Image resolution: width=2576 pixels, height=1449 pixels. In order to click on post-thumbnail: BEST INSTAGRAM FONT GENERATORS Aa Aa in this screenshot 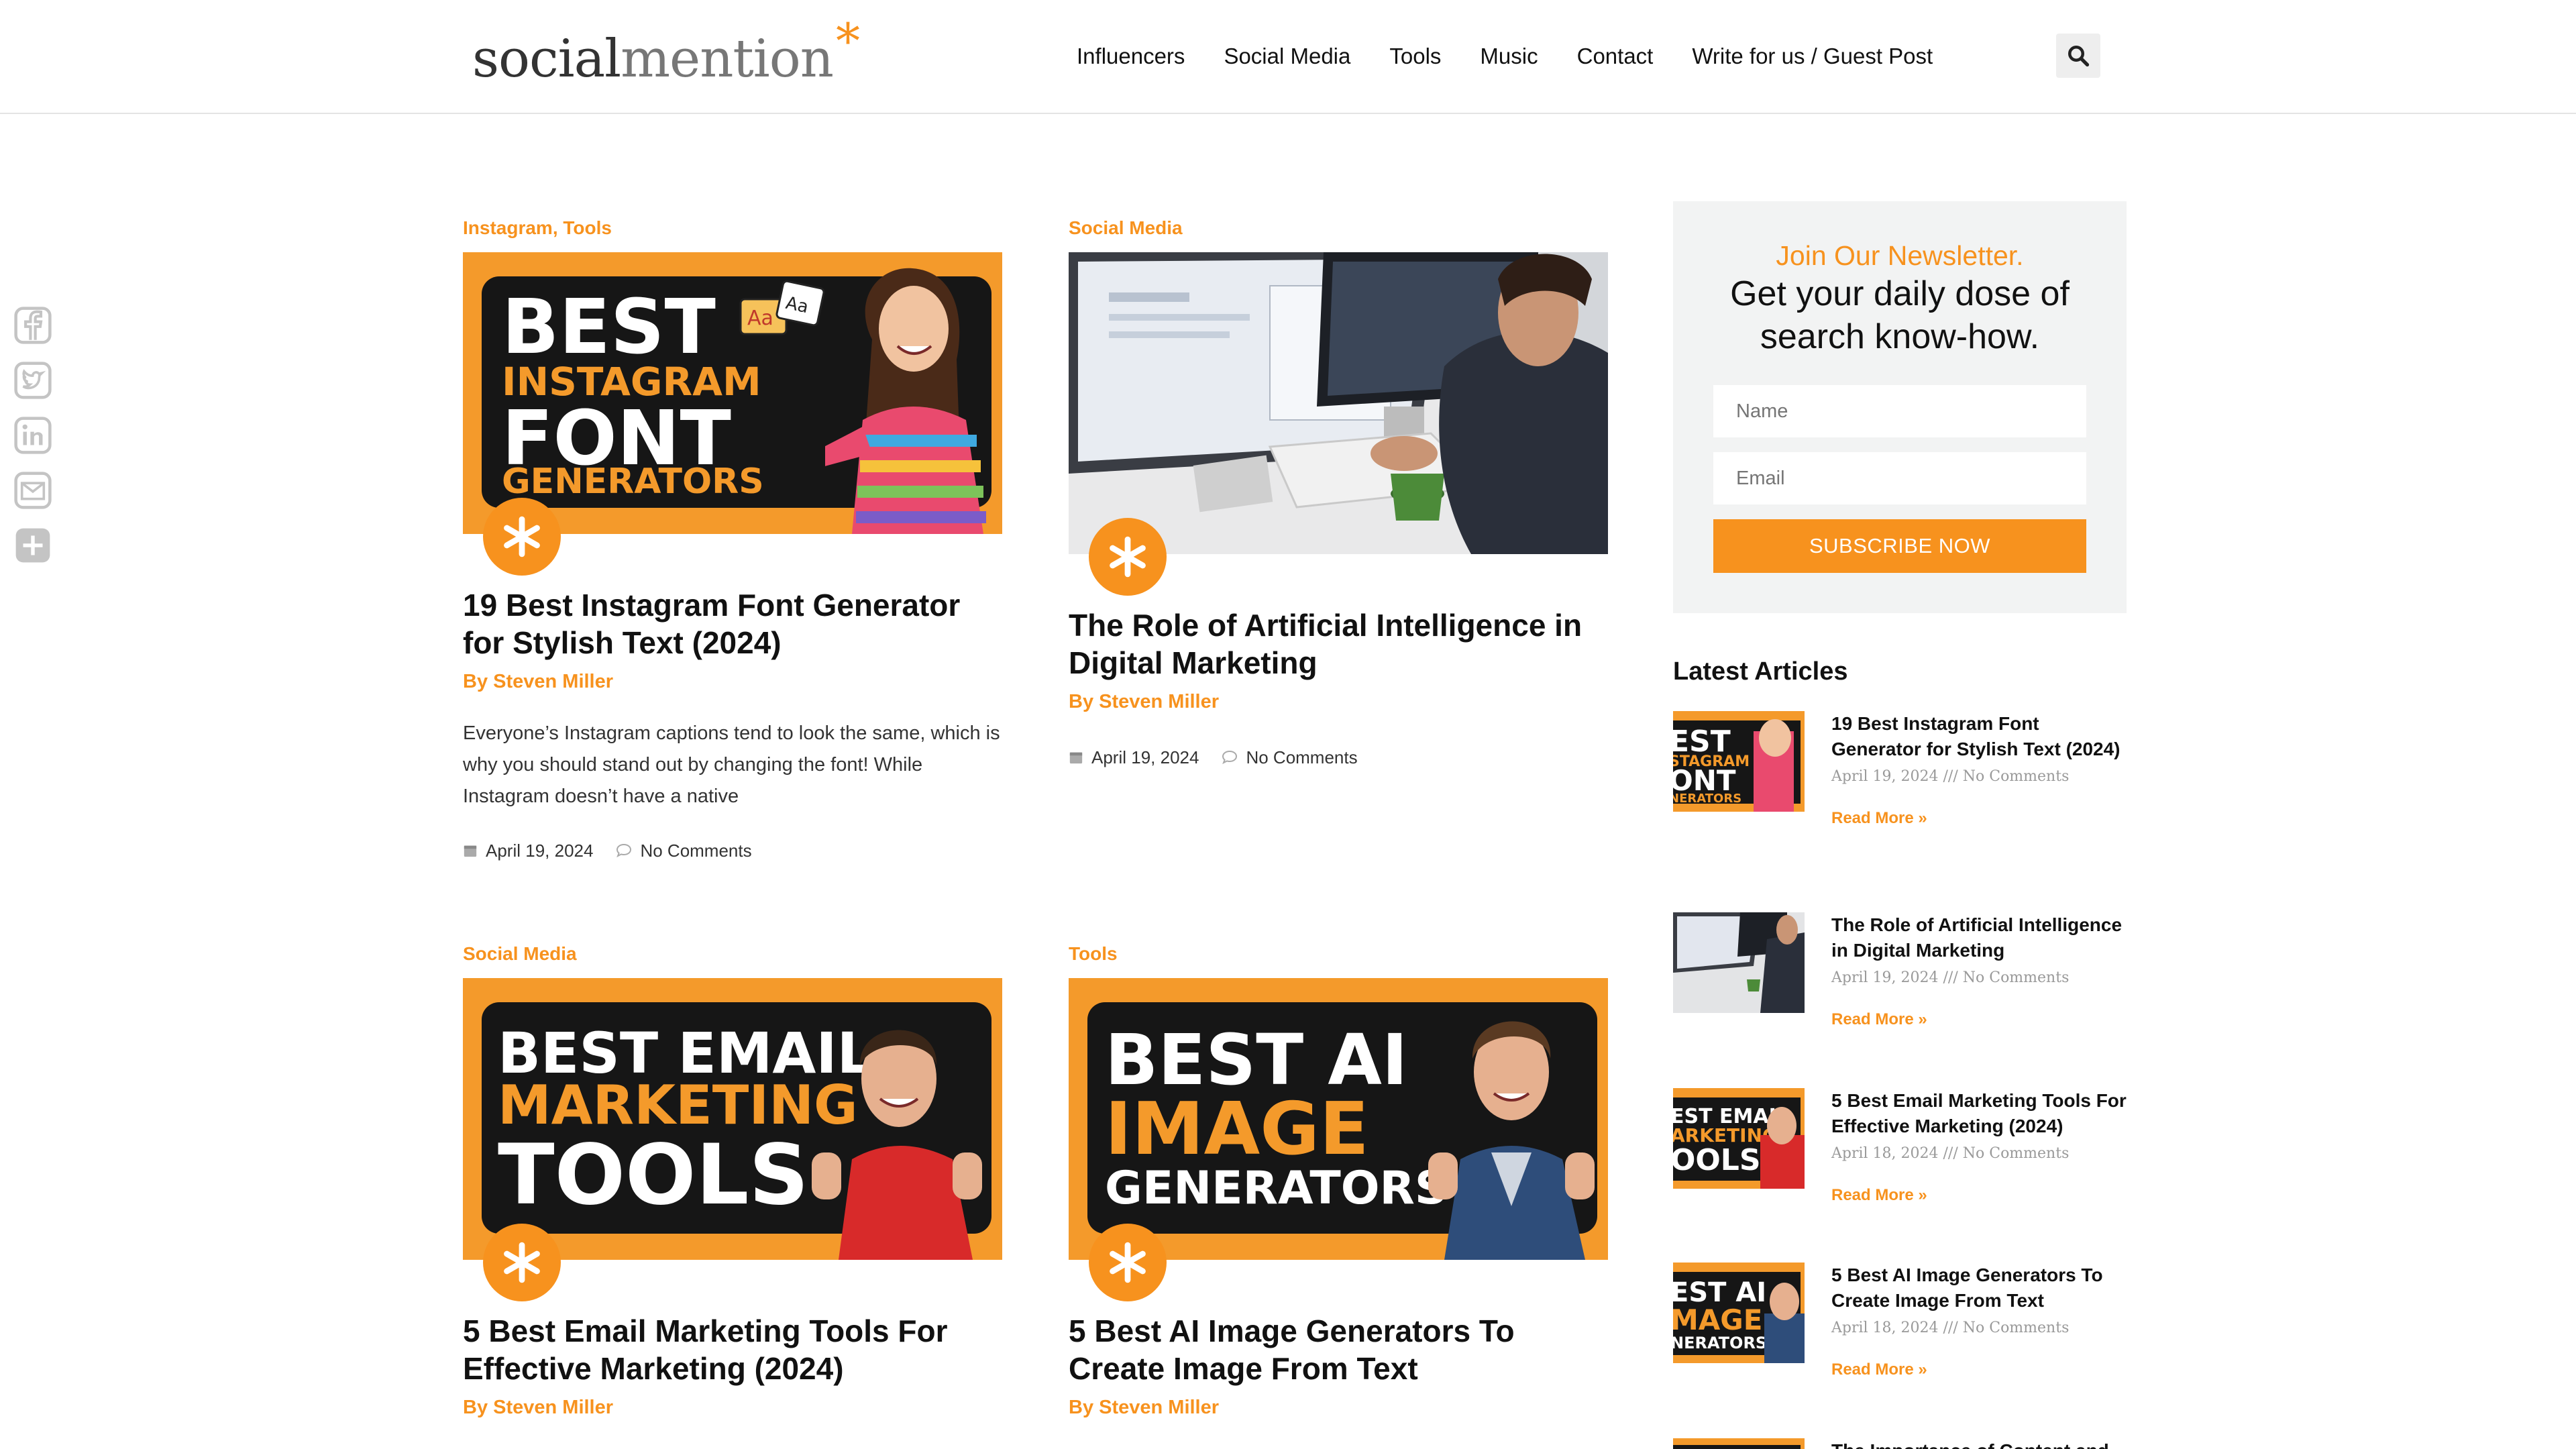, I will do `click(732, 414)`.